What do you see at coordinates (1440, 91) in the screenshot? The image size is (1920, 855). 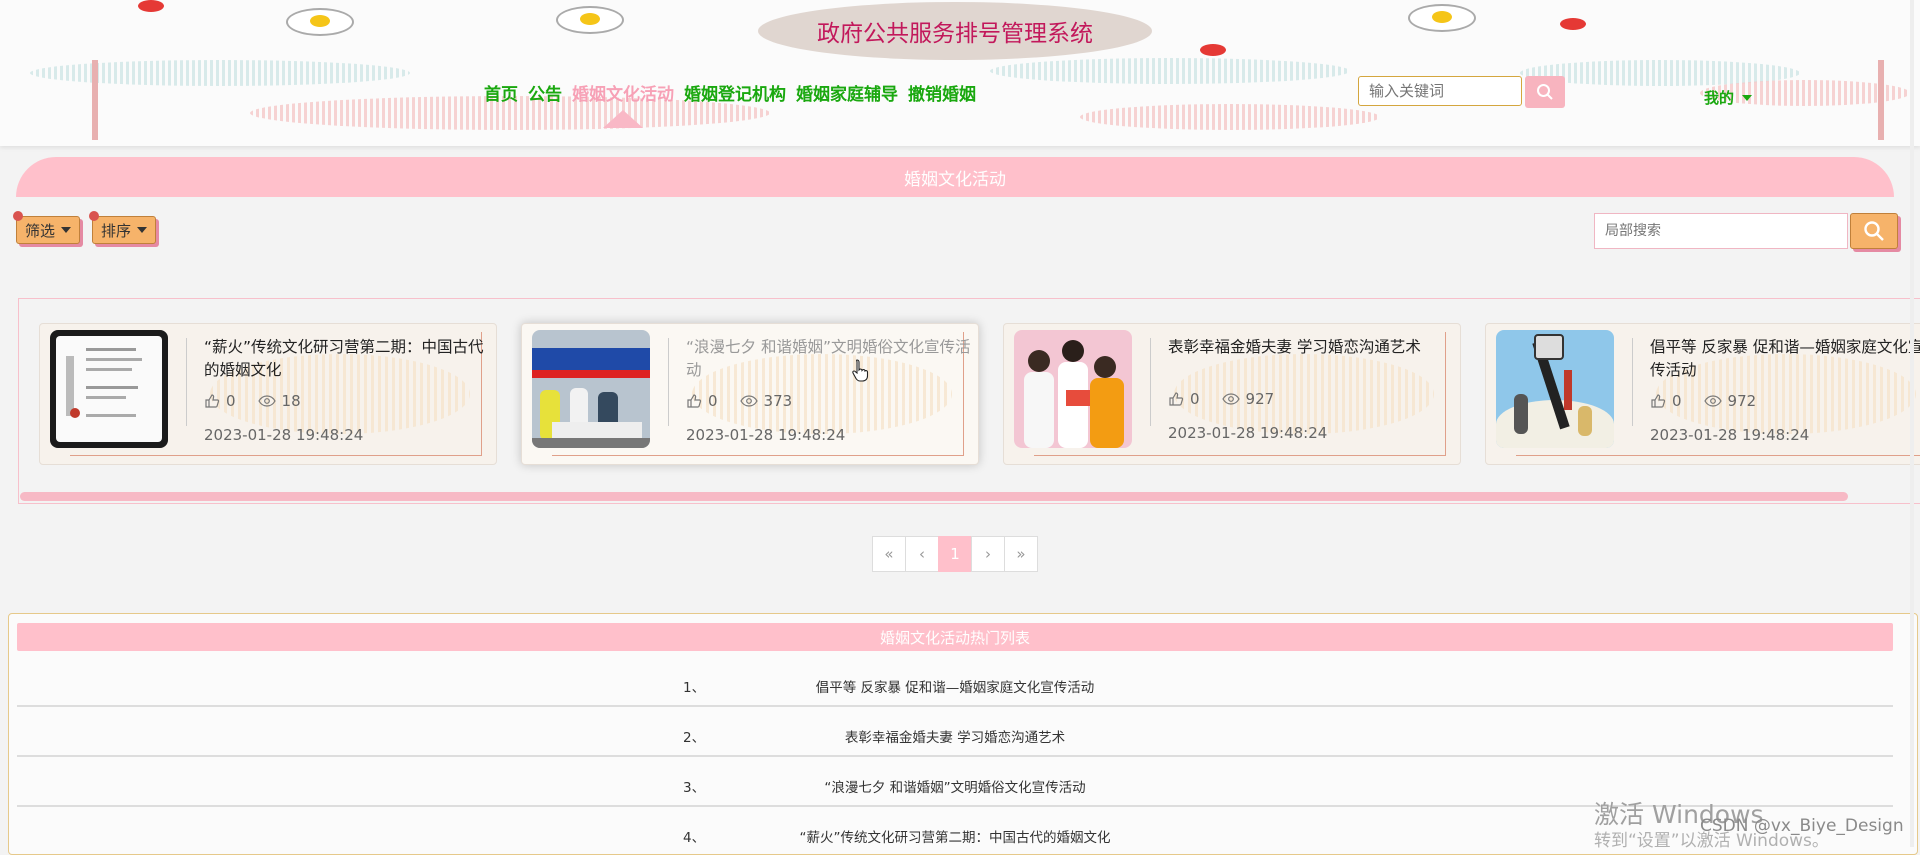 I see `header-search-input` at bounding box center [1440, 91].